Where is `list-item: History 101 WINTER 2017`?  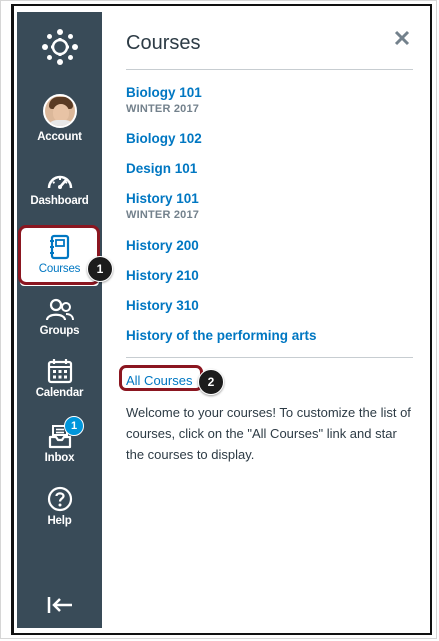
list-item: History 101 WINTER 2017 is located at coordinates (162, 206).